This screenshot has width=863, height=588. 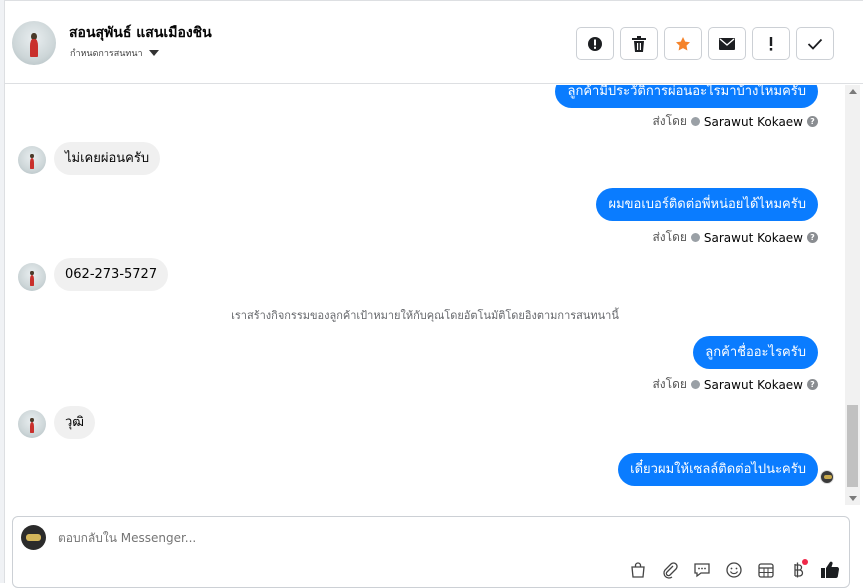 I want to click on mark-unread-button, so click(x=727, y=43).